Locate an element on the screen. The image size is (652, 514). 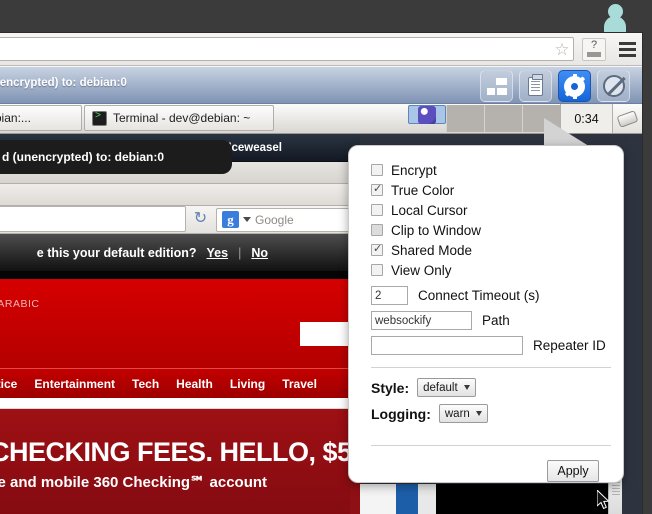
path-input is located at coordinates (421, 320).